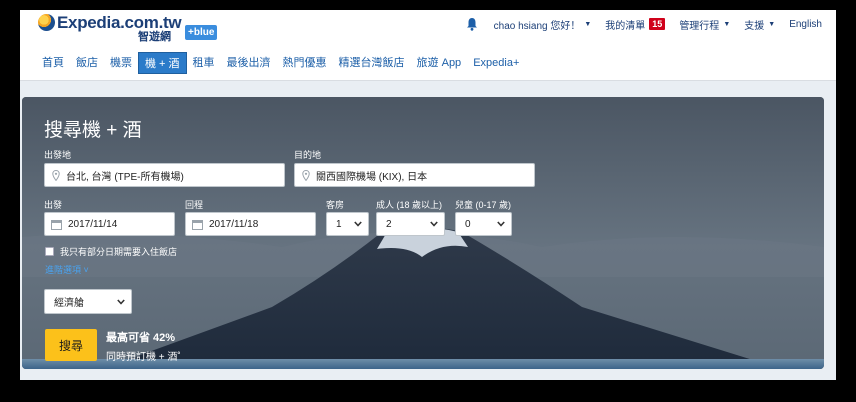 The image size is (856, 402). Describe the element at coordinates (249, 63) in the screenshot. I see `tab-last-minute: 最後出濟` at that location.